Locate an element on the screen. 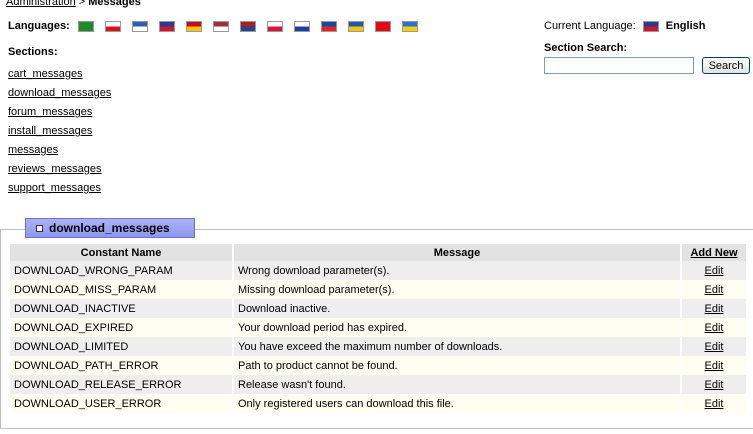 This screenshot has height=434, width=753. breadcrumb: Administration > Messages is located at coordinates (73, 4).